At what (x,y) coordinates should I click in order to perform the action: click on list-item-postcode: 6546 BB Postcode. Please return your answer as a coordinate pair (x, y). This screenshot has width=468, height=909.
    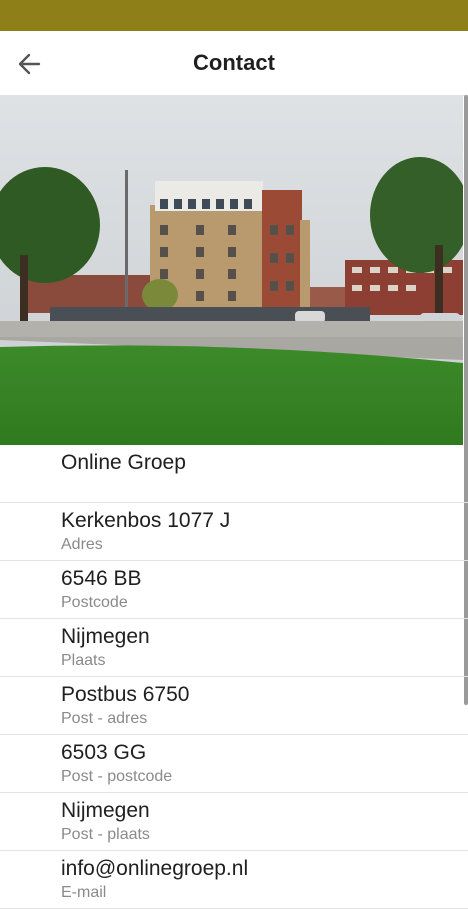
    Looking at the image, I should click on (234, 590).